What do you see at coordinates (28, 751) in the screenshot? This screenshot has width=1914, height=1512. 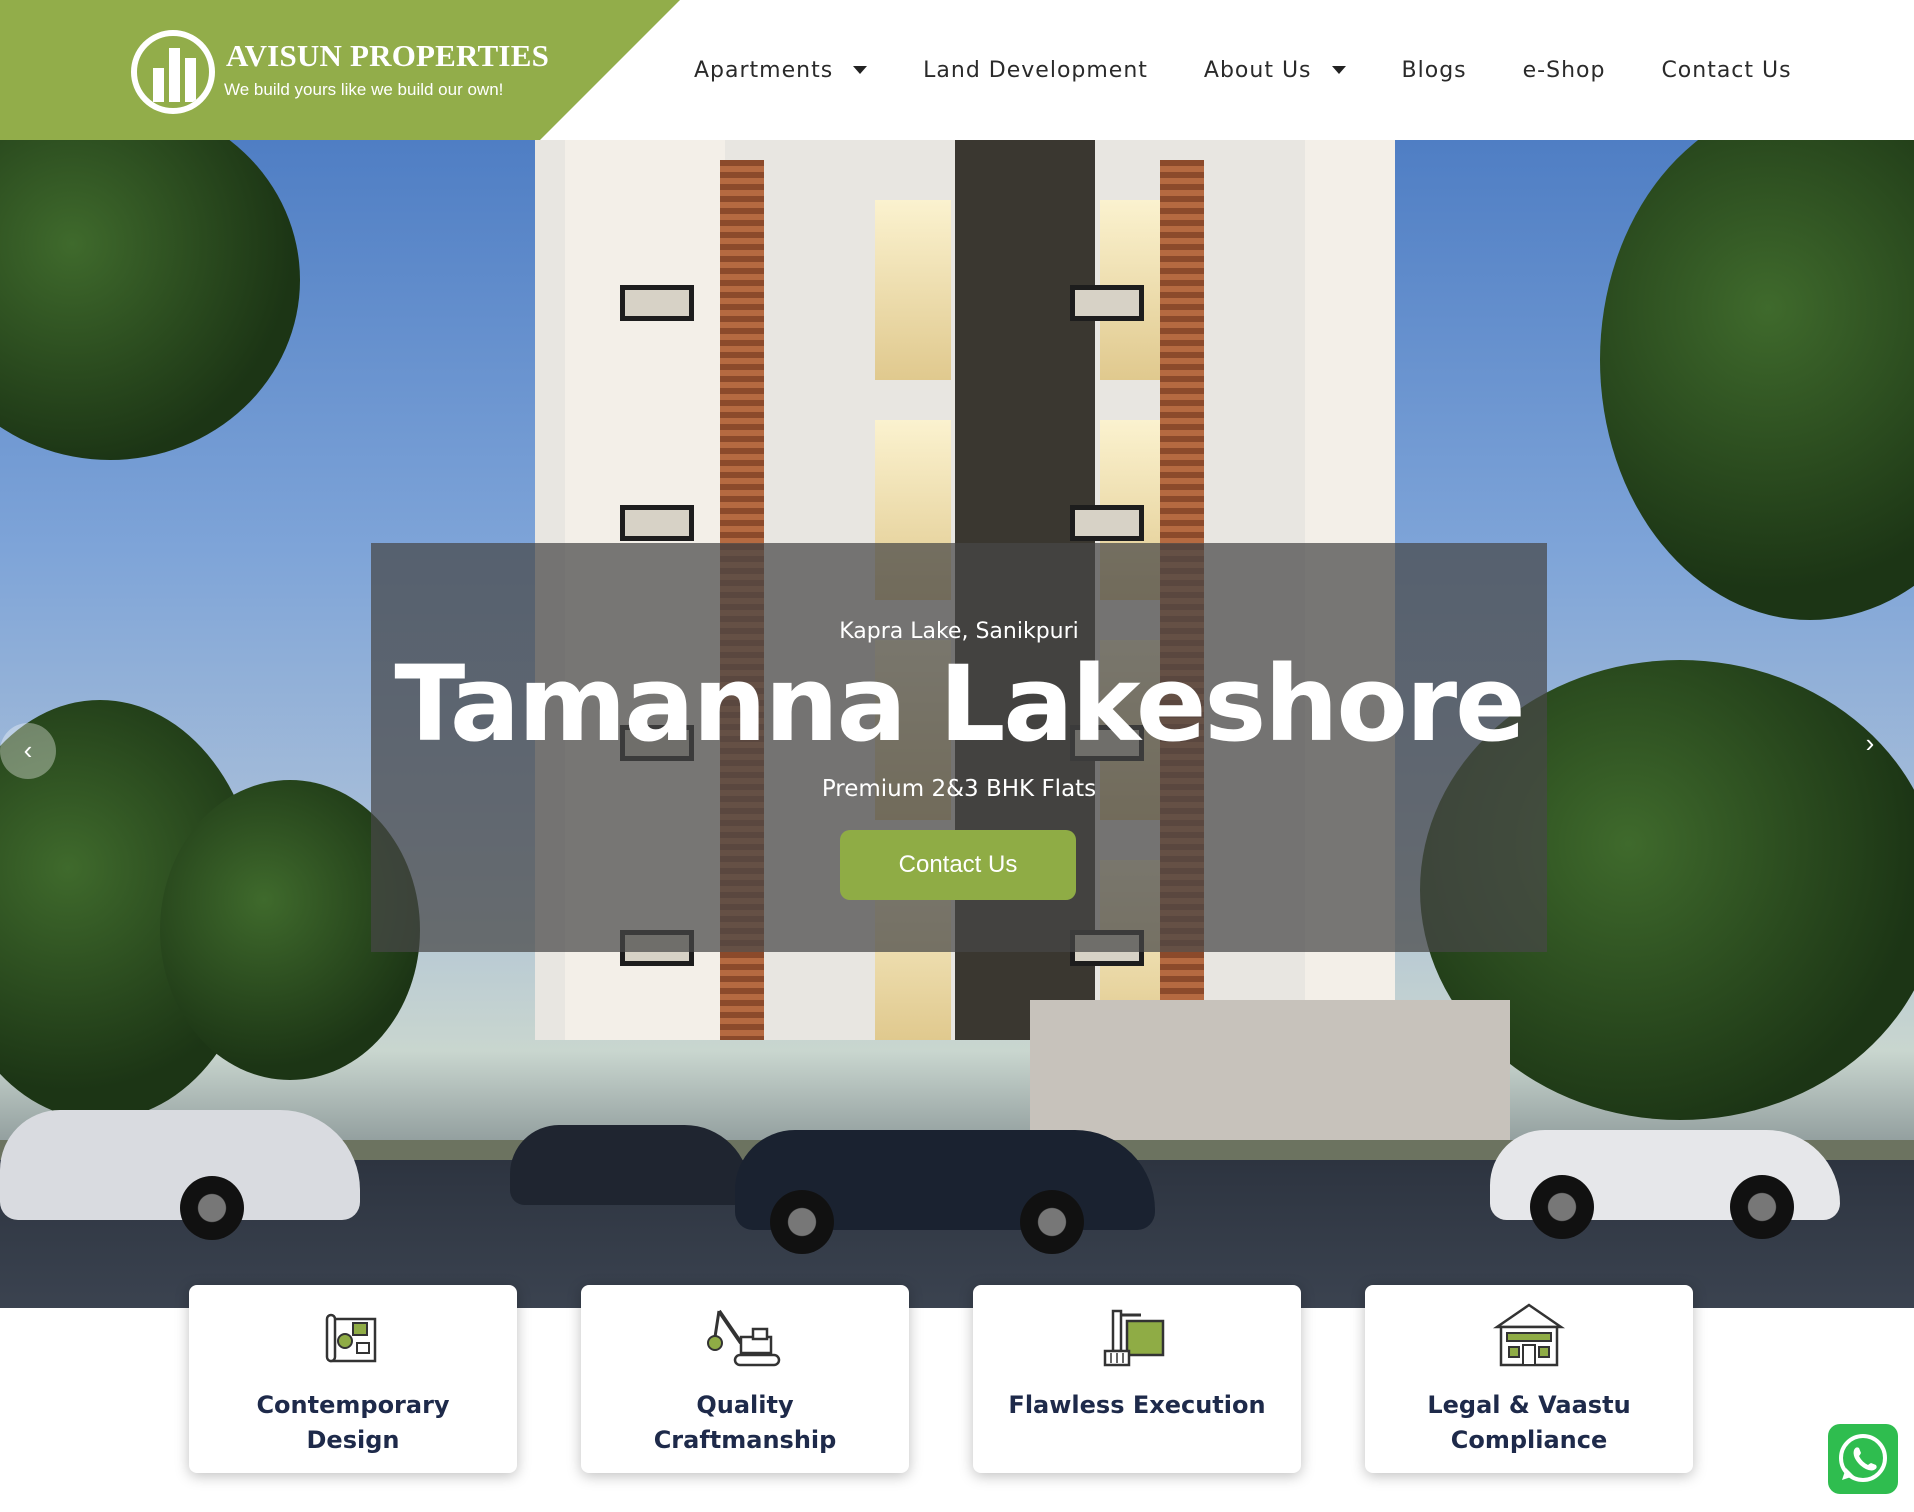 I see `chevron-left-icon: ‹` at bounding box center [28, 751].